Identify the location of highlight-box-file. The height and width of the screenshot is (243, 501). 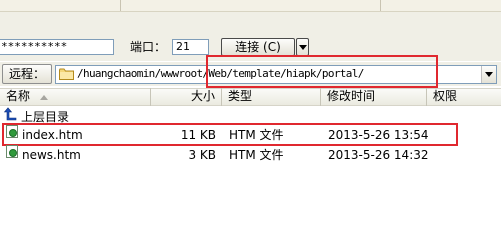
(230, 134).